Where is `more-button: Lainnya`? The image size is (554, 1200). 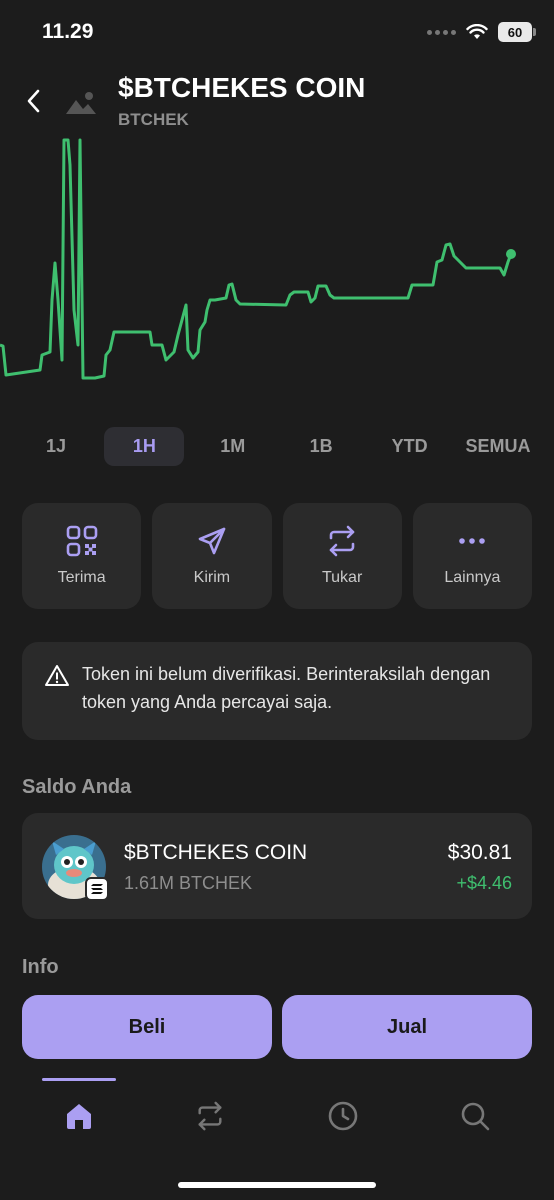
more-button: Lainnya is located at coordinates (472, 556).